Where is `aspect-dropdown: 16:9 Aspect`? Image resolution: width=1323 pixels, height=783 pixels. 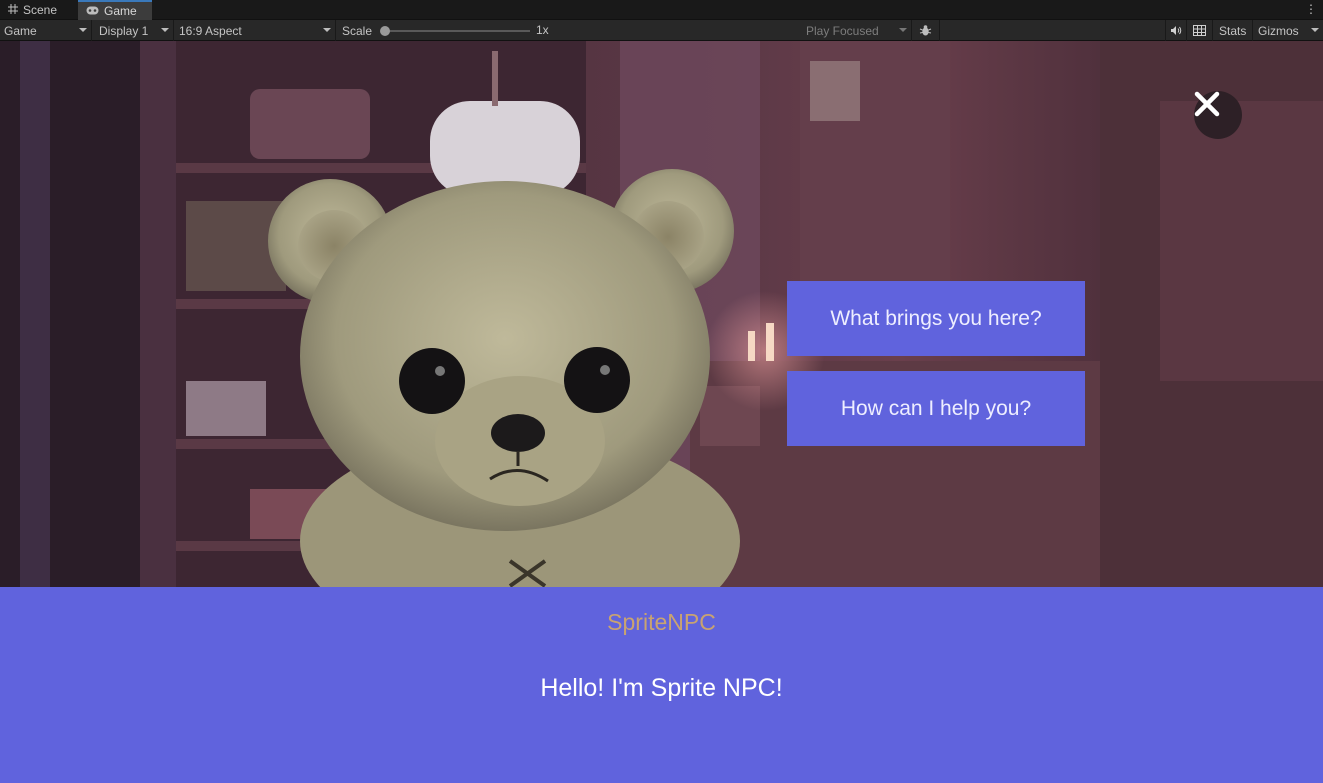 aspect-dropdown: 16:9 Aspect is located at coordinates (255, 30).